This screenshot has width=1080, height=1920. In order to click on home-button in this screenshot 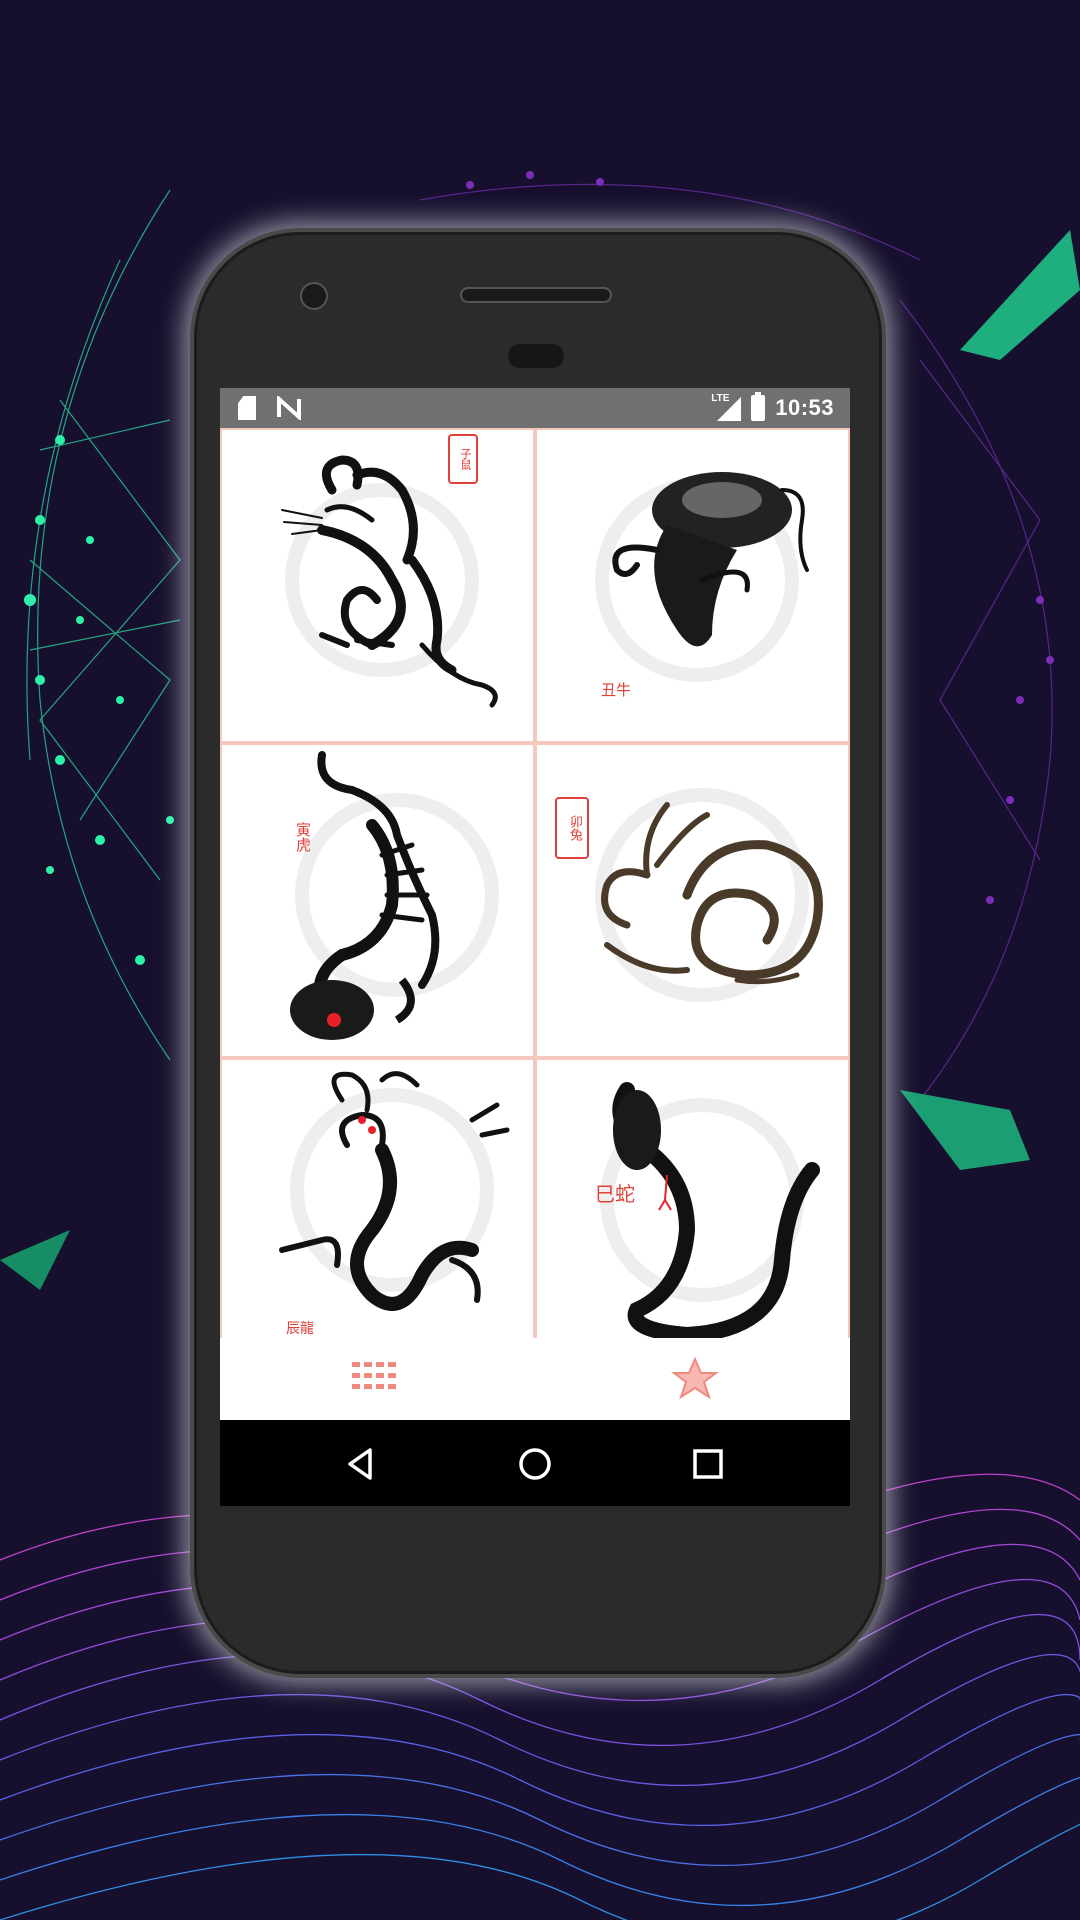, I will do `click(535, 1464)`.